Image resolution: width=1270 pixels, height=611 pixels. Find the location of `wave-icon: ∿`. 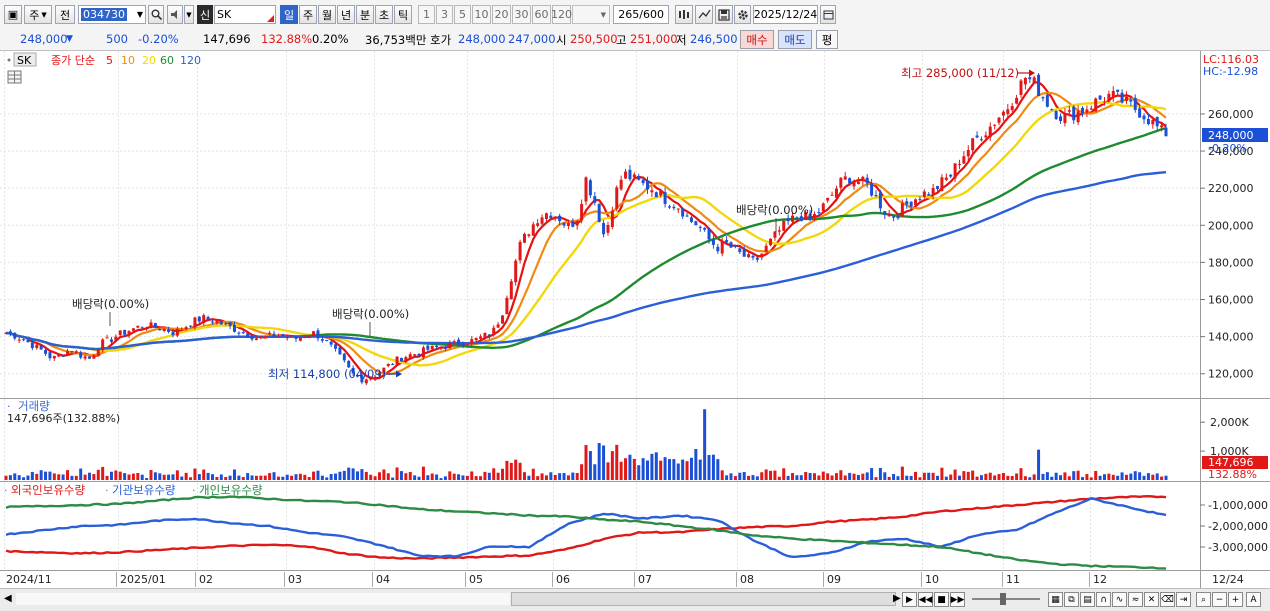

wave-icon: ∿ is located at coordinates (1119, 599).